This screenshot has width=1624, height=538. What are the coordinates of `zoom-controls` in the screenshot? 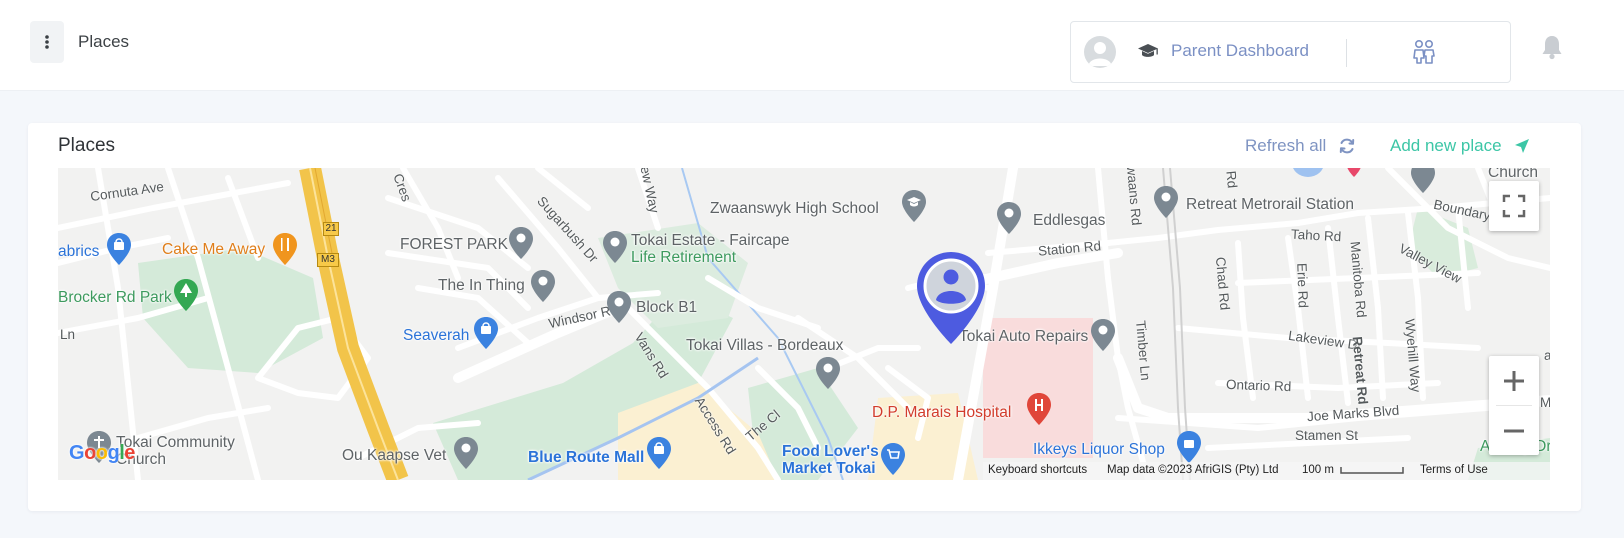 It's located at (1514, 405).